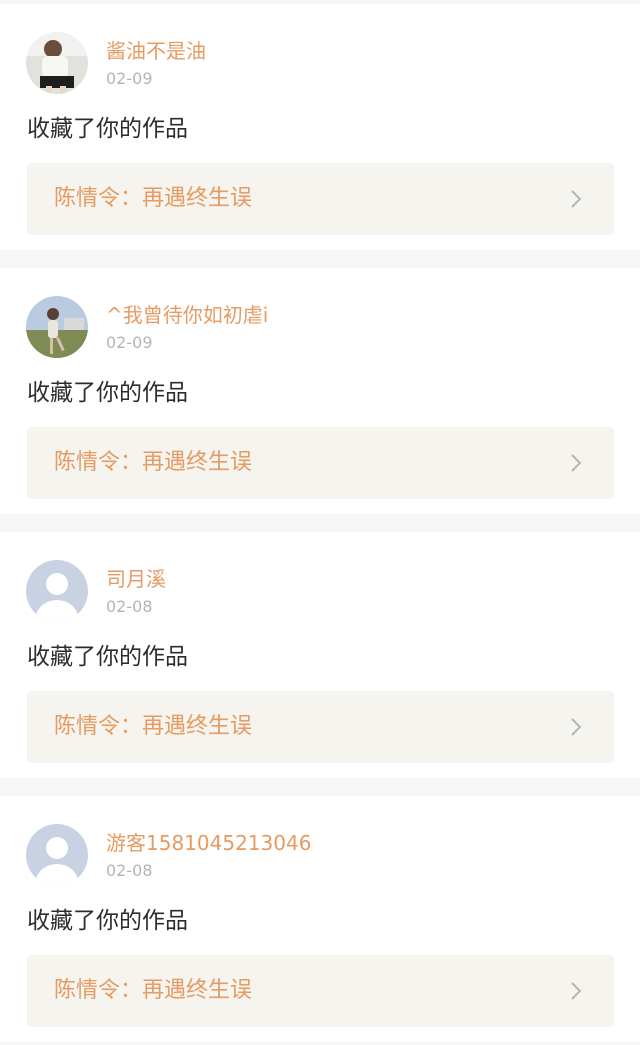  Describe the element at coordinates (187, 315) in the screenshot. I see `username: ^我曾待你如初虐i` at that location.